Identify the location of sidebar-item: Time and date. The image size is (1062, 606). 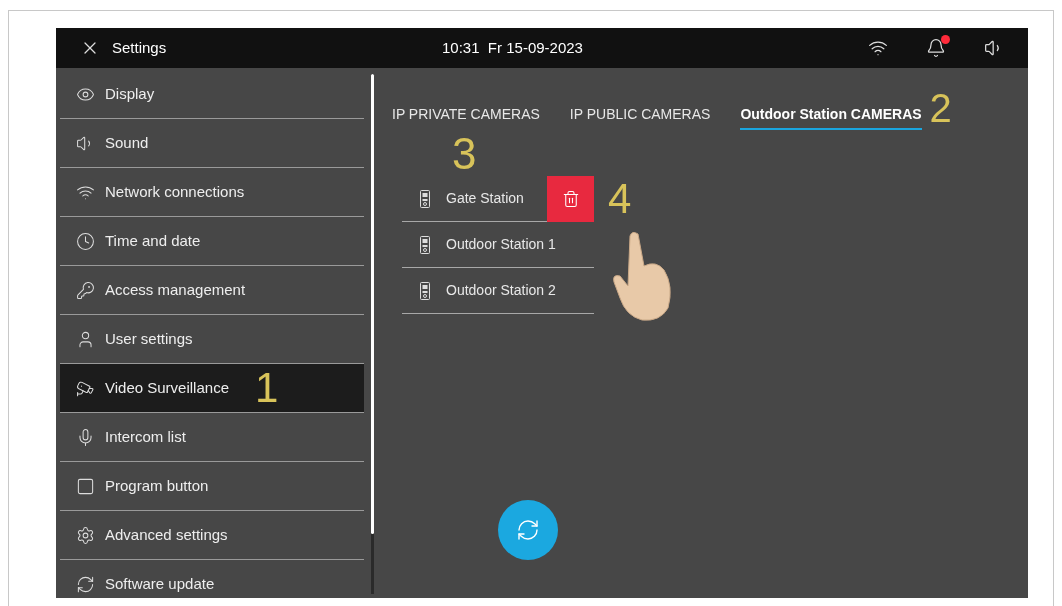
(212, 241).